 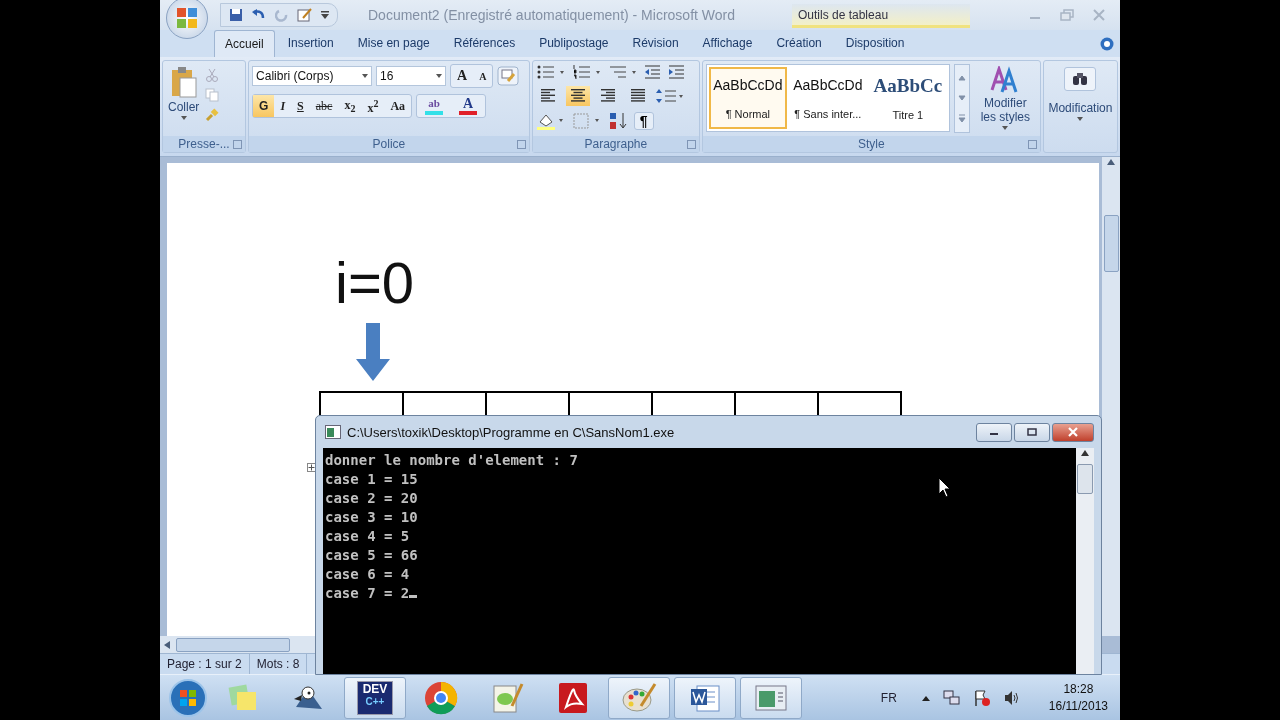 I want to click on edit-icon, so click(x=305, y=15).